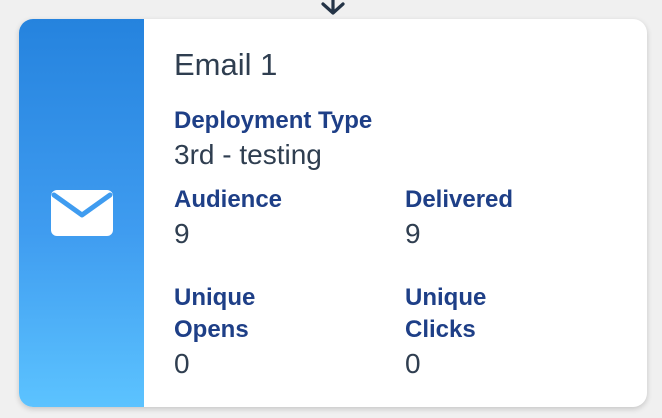 Image resolution: width=662 pixels, height=418 pixels. Describe the element at coordinates (459, 199) in the screenshot. I see `delivered-label: Delivered` at that location.